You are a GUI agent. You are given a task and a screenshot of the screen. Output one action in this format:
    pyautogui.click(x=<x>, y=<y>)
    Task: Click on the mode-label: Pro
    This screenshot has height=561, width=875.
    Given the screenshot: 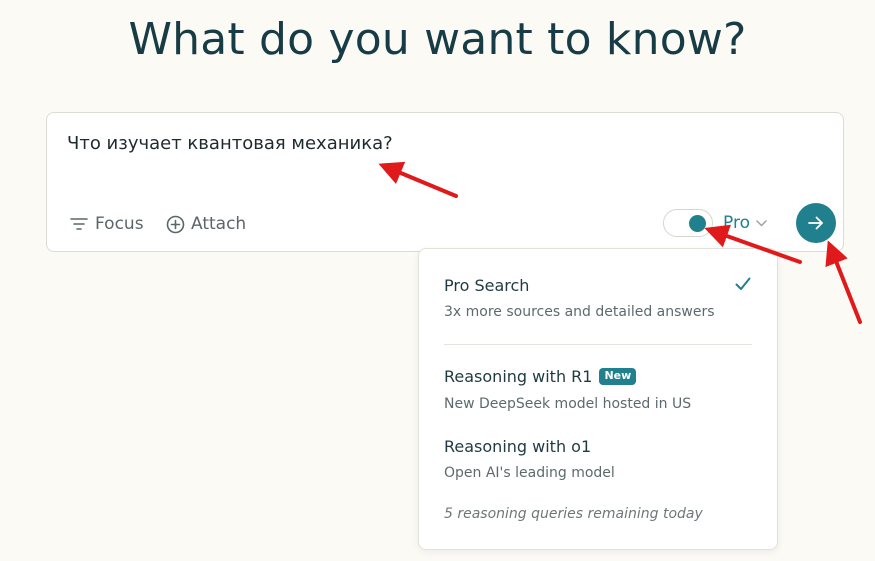 What is the action you would take?
    pyautogui.click(x=736, y=223)
    